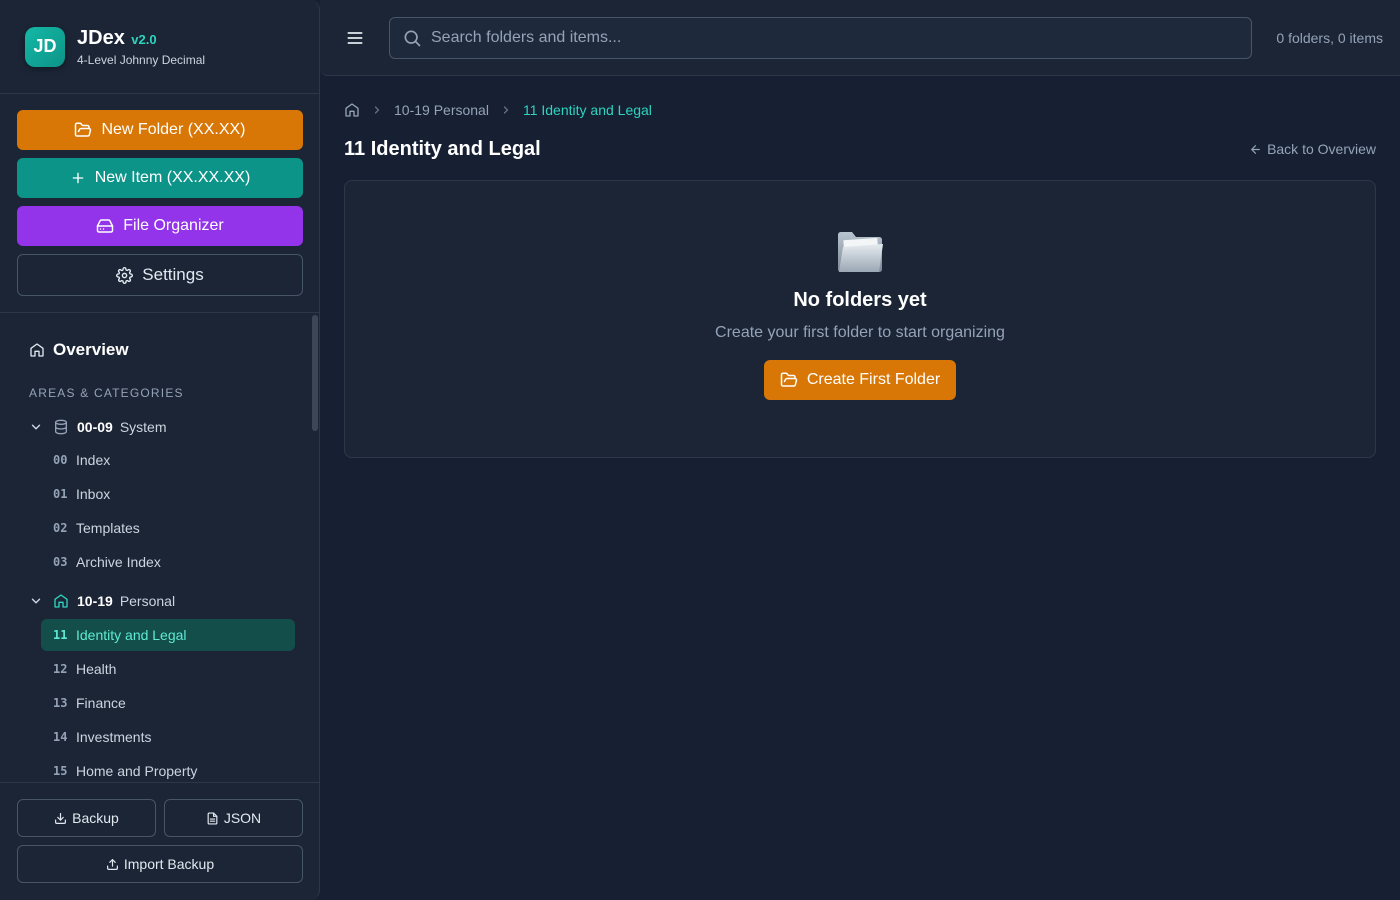 The width and height of the screenshot is (1400, 900). I want to click on file-organizer-label: File Organizer, so click(173, 225).